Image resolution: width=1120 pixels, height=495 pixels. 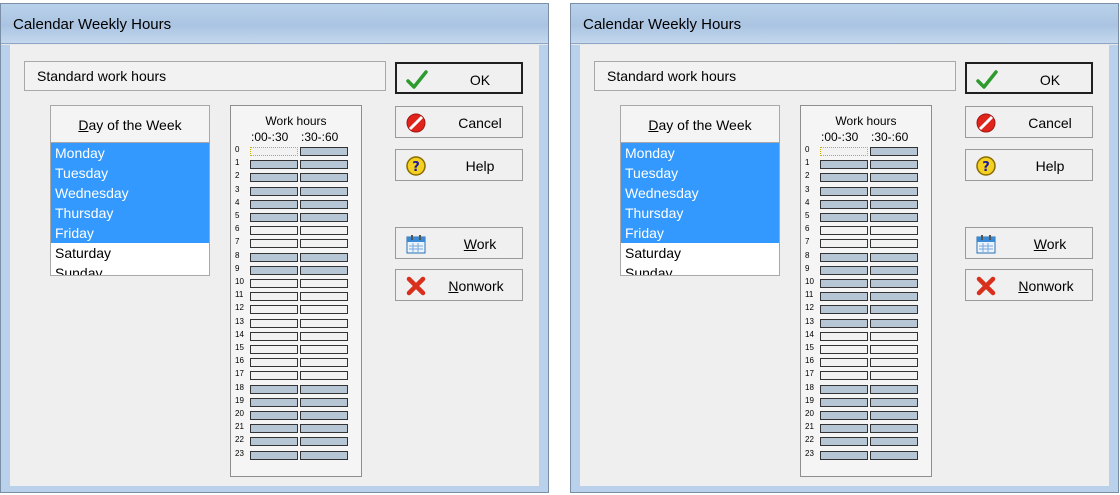 What do you see at coordinates (700, 193) in the screenshot?
I see `day-item-wednesday: Wednesday` at bounding box center [700, 193].